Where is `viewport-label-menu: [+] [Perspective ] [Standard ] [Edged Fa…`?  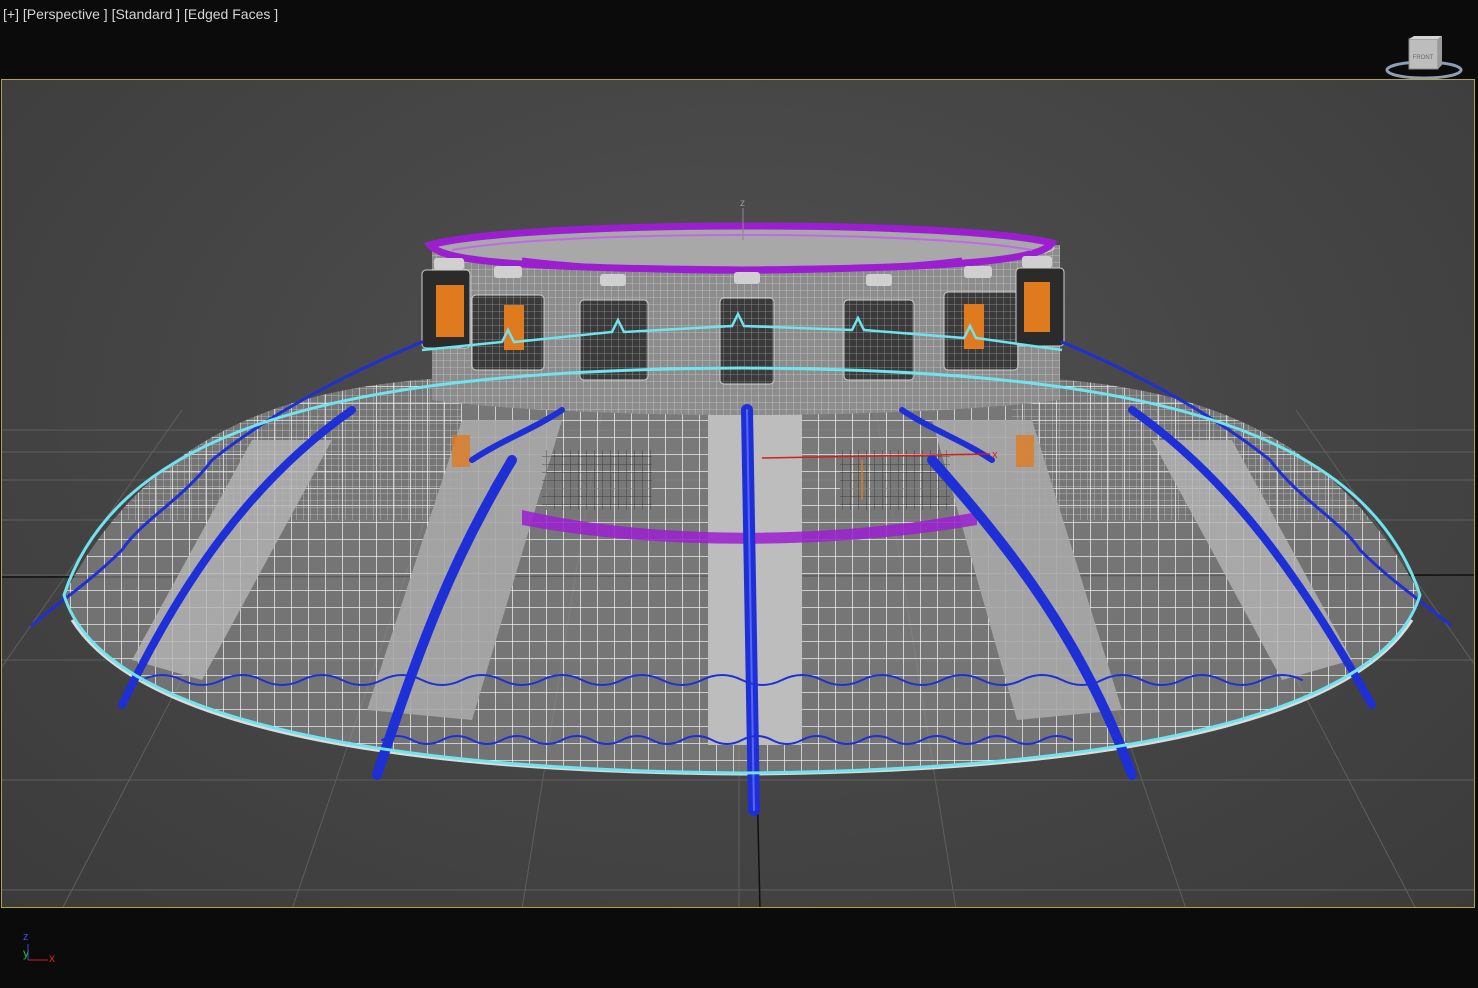
viewport-label-menu: [+] [Perspective ] [Standard ] [Edged Fa… is located at coordinates (140, 14).